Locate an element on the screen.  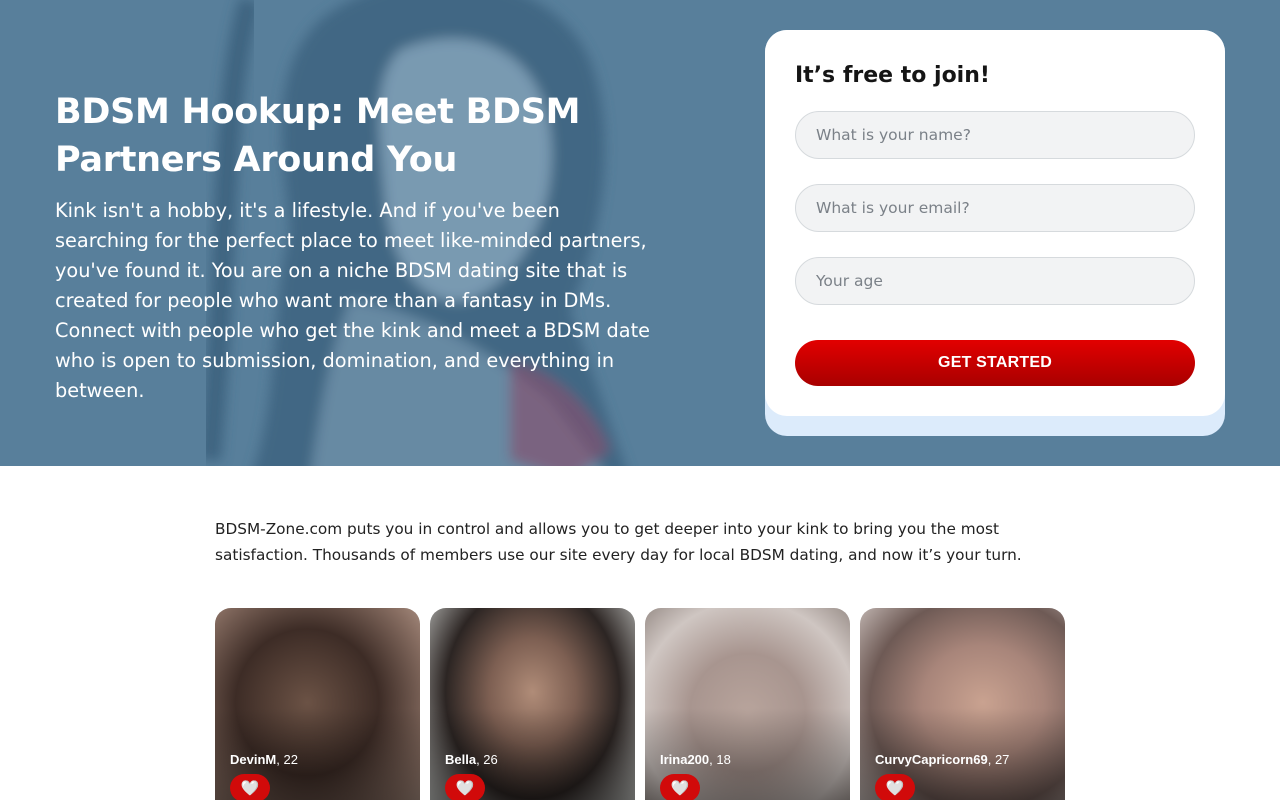
signup-title: It’s free to join! is located at coordinates (892, 75).